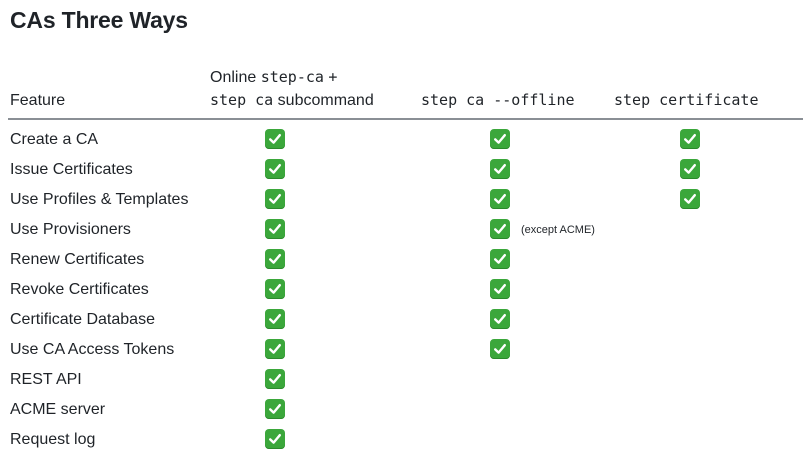 The width and height of the screenshot is (812, 465). What do you see at coordinates (71, 169) in the screenshot?
I see `feature-label: Issue Certificates` at bounding box center [71, 169].